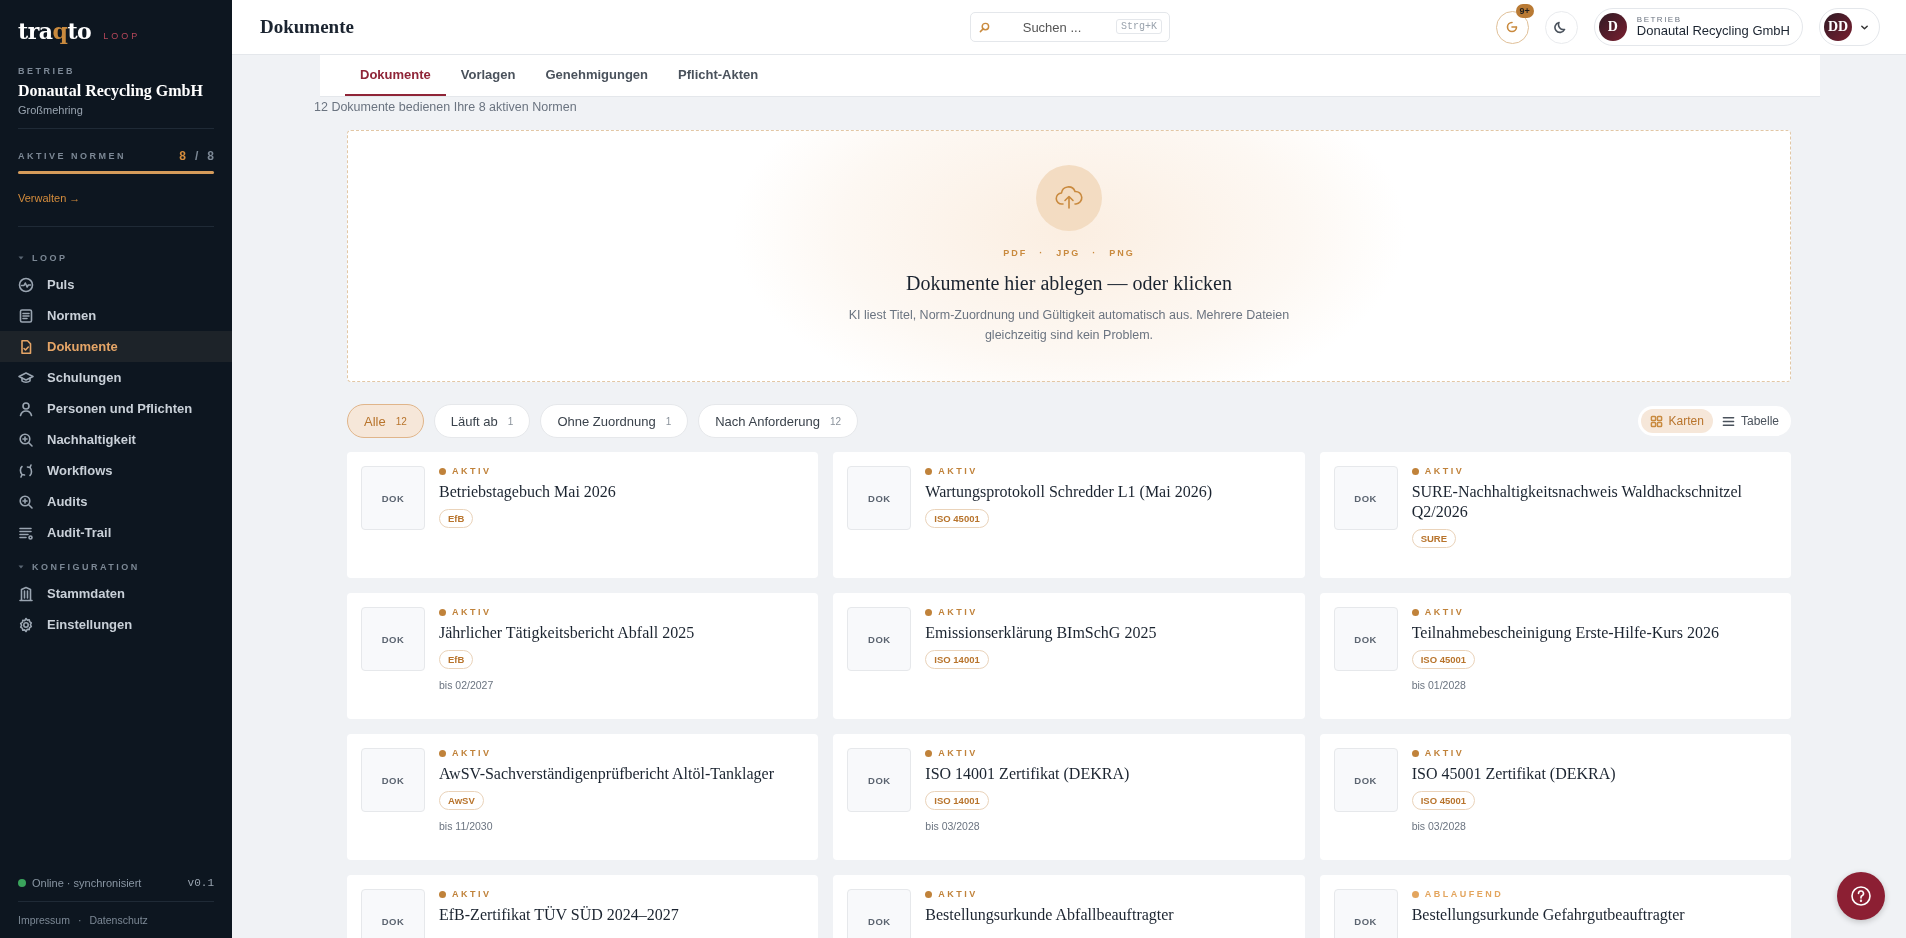 The width and height of the screenshot is (1906, 938). I want to click on nav-item: Stammdaten, so click(116, 593).